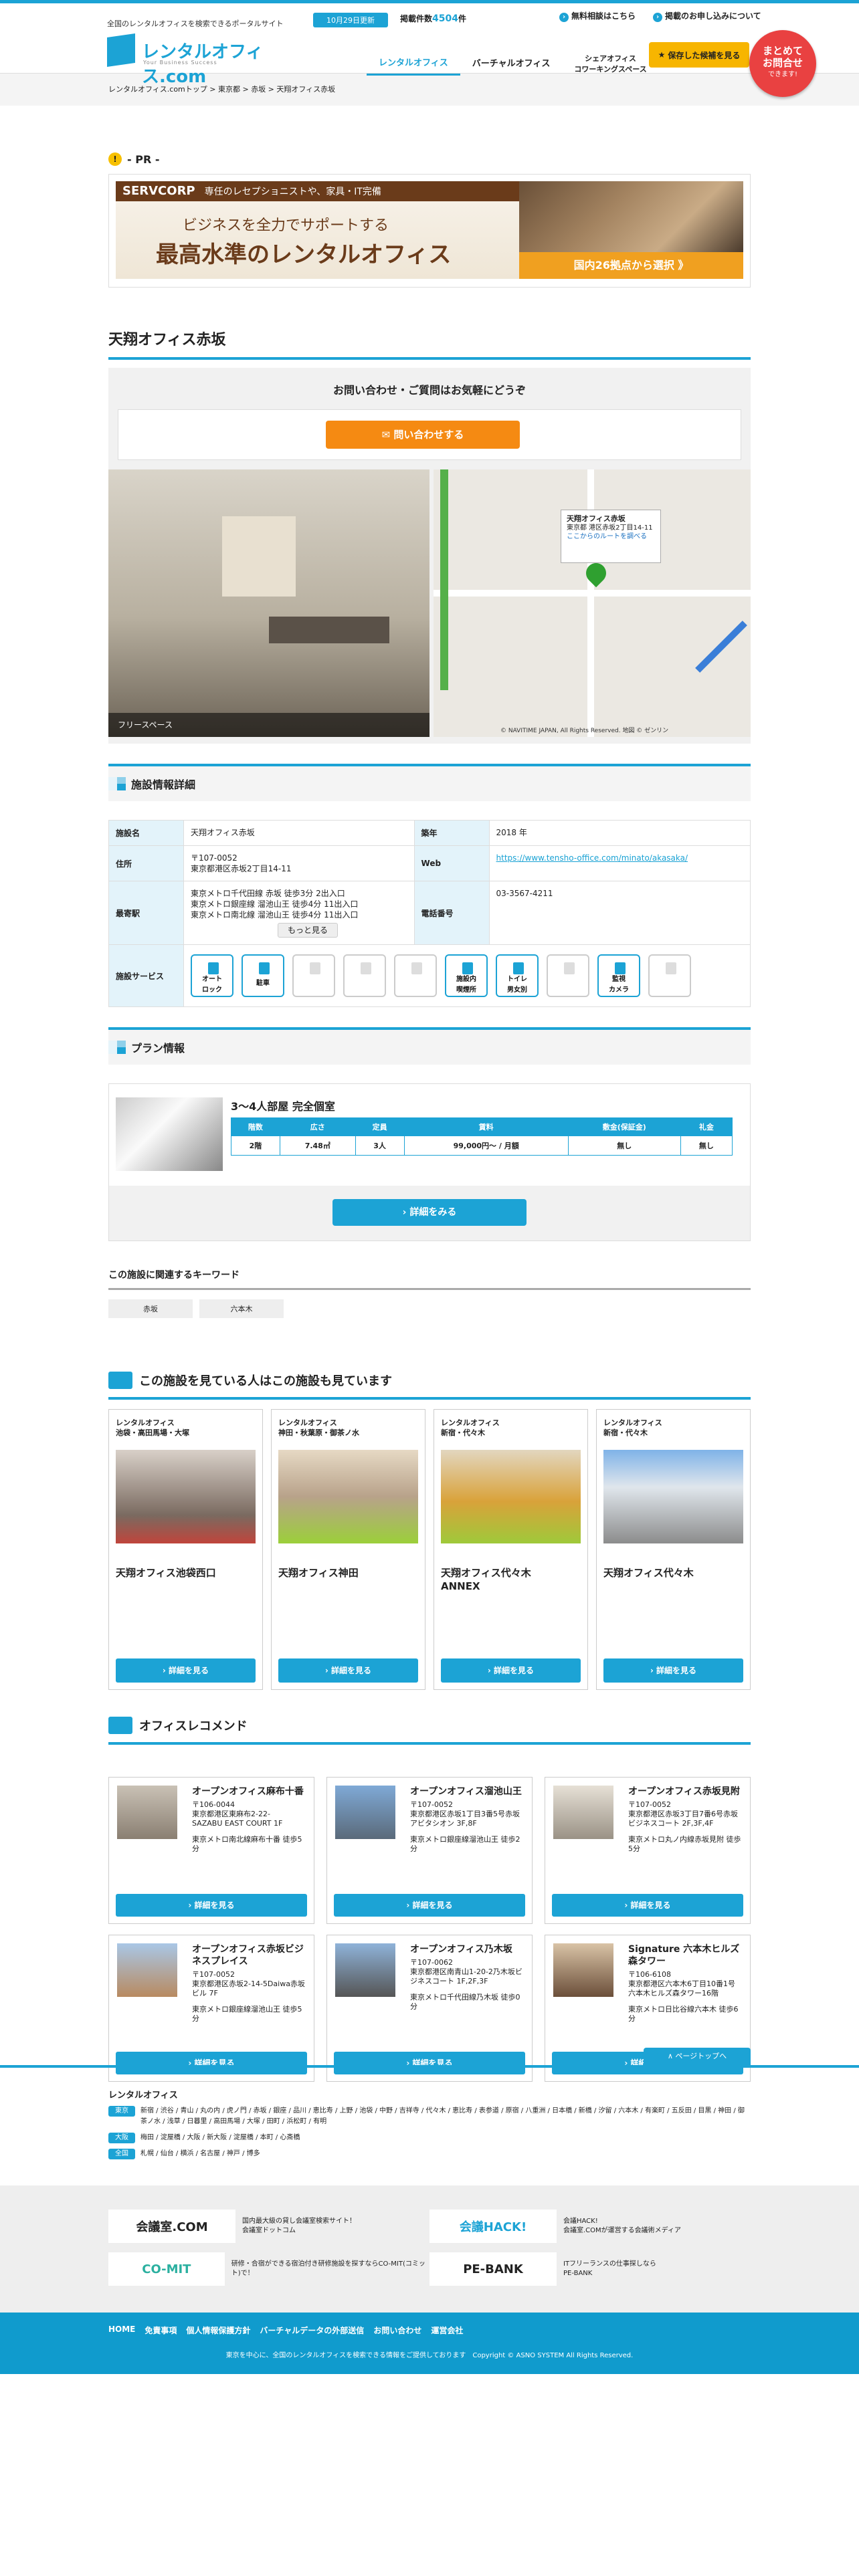 The height and width of the screenshot is (2576, 859). Describe the element at coordinates (590, 2269) in the screenshot. I see `partner-banner: PE-BANK ITフリーランスの仕事探しなら PE-BANK` at that location.